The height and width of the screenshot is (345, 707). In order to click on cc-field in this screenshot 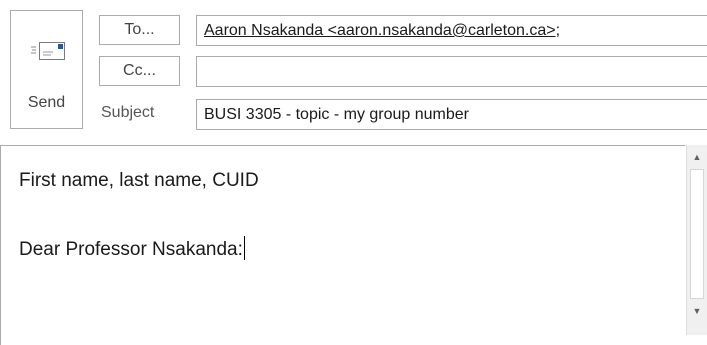, I will do `click(451, 71)`.